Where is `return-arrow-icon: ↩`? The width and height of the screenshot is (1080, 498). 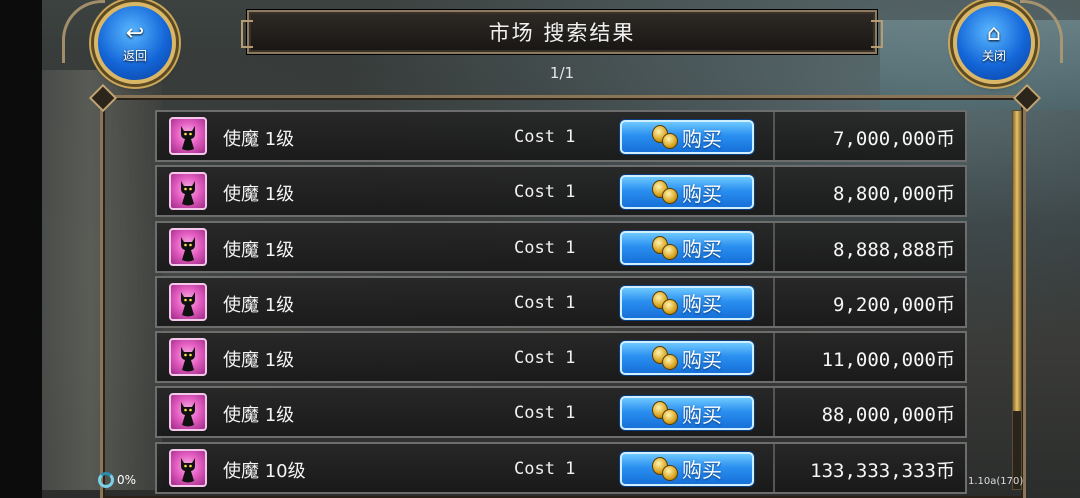
return-arrow-icon: ↩ is located at coordinates (135, 33).